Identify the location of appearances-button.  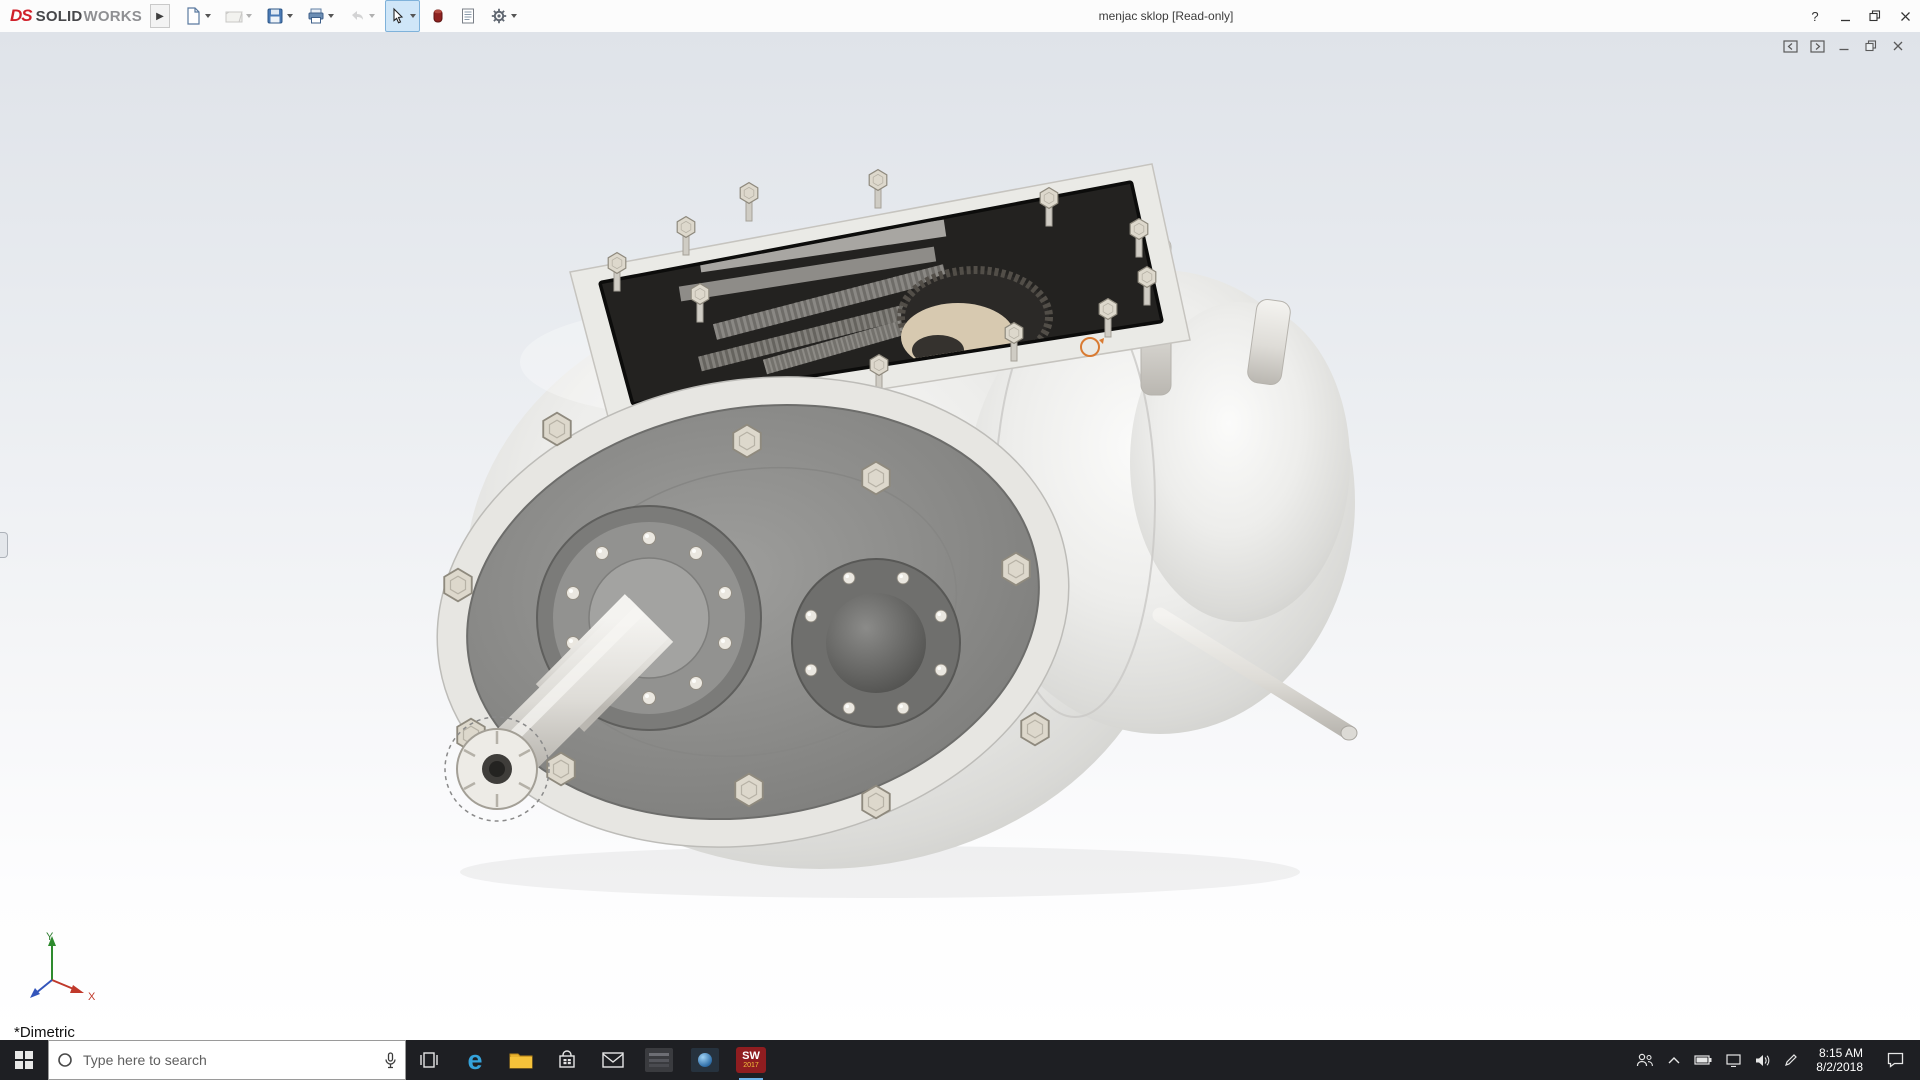
(438, 16).